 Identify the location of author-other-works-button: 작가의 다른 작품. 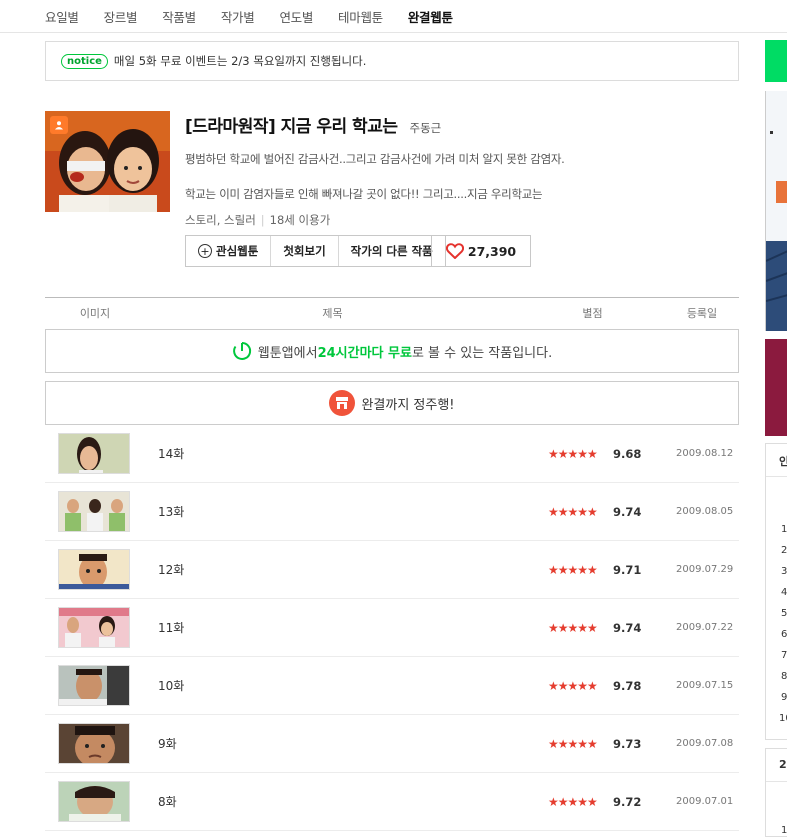
(392, 251).